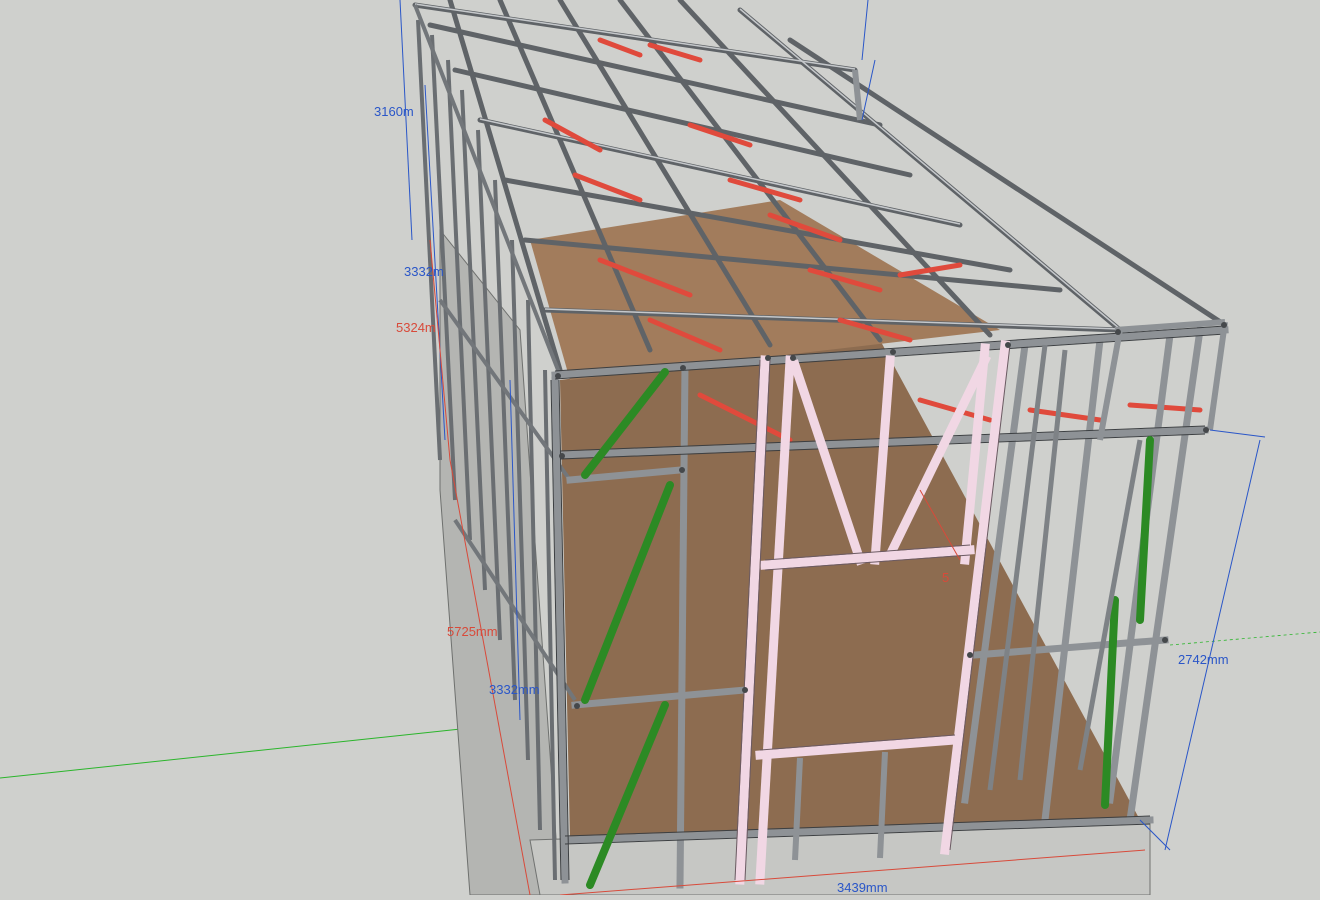 The image size is (1320, 900). What do you see at coordinates (862, 887) in the screenshot?
I see `dimension-label-3439: 3439mm` at bounding box center [862, 887].